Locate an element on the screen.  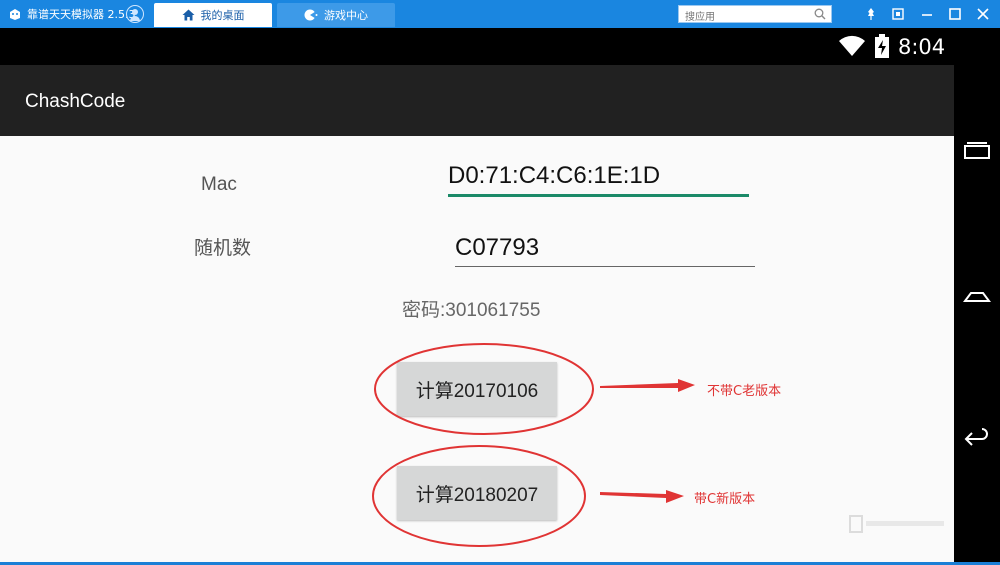
search-placeholder: 搜应用 is located at coordinates (700, 17).